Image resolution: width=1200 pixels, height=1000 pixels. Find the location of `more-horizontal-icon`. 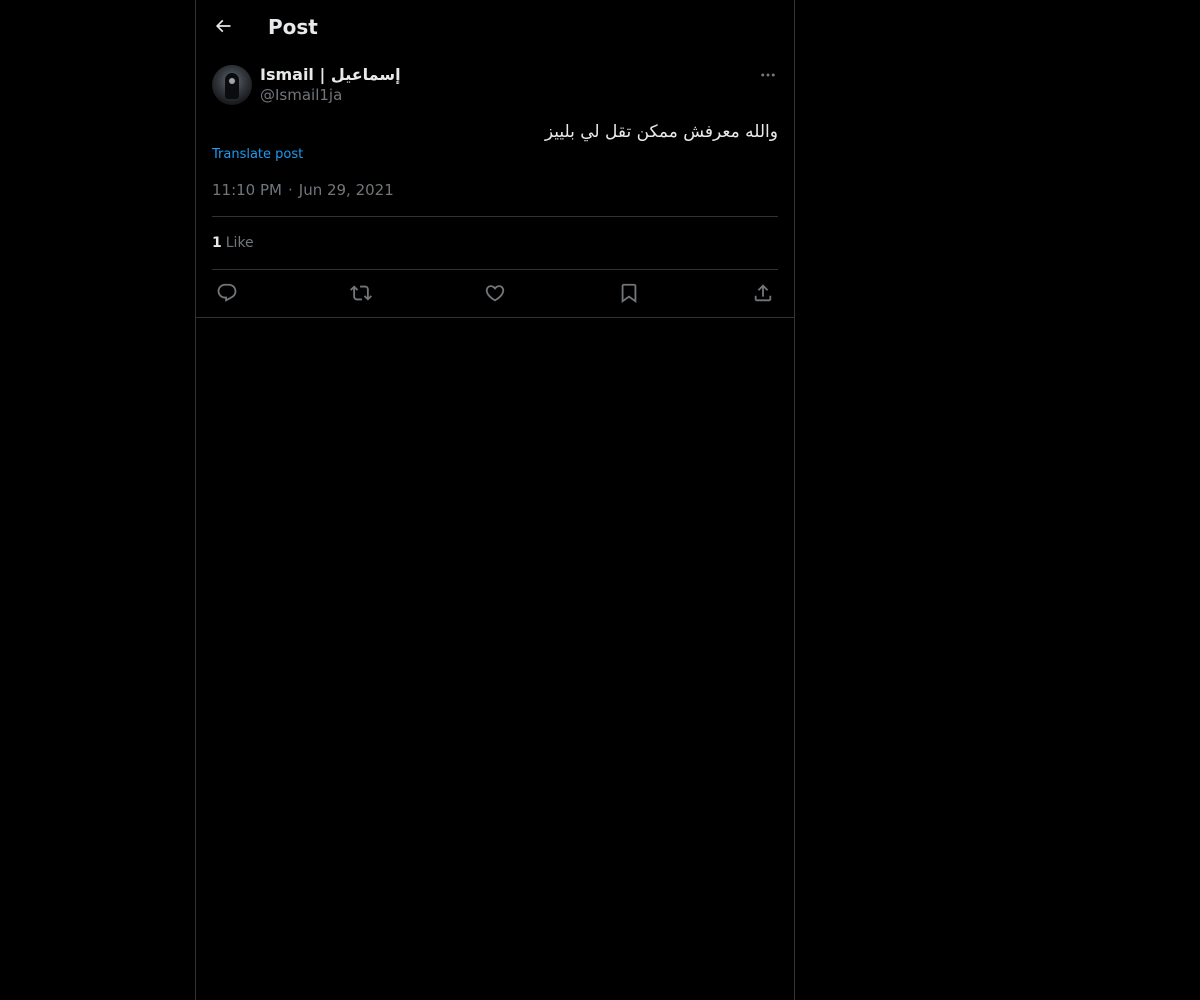

more-horizontal-icon is located at coordinates (768, 75).